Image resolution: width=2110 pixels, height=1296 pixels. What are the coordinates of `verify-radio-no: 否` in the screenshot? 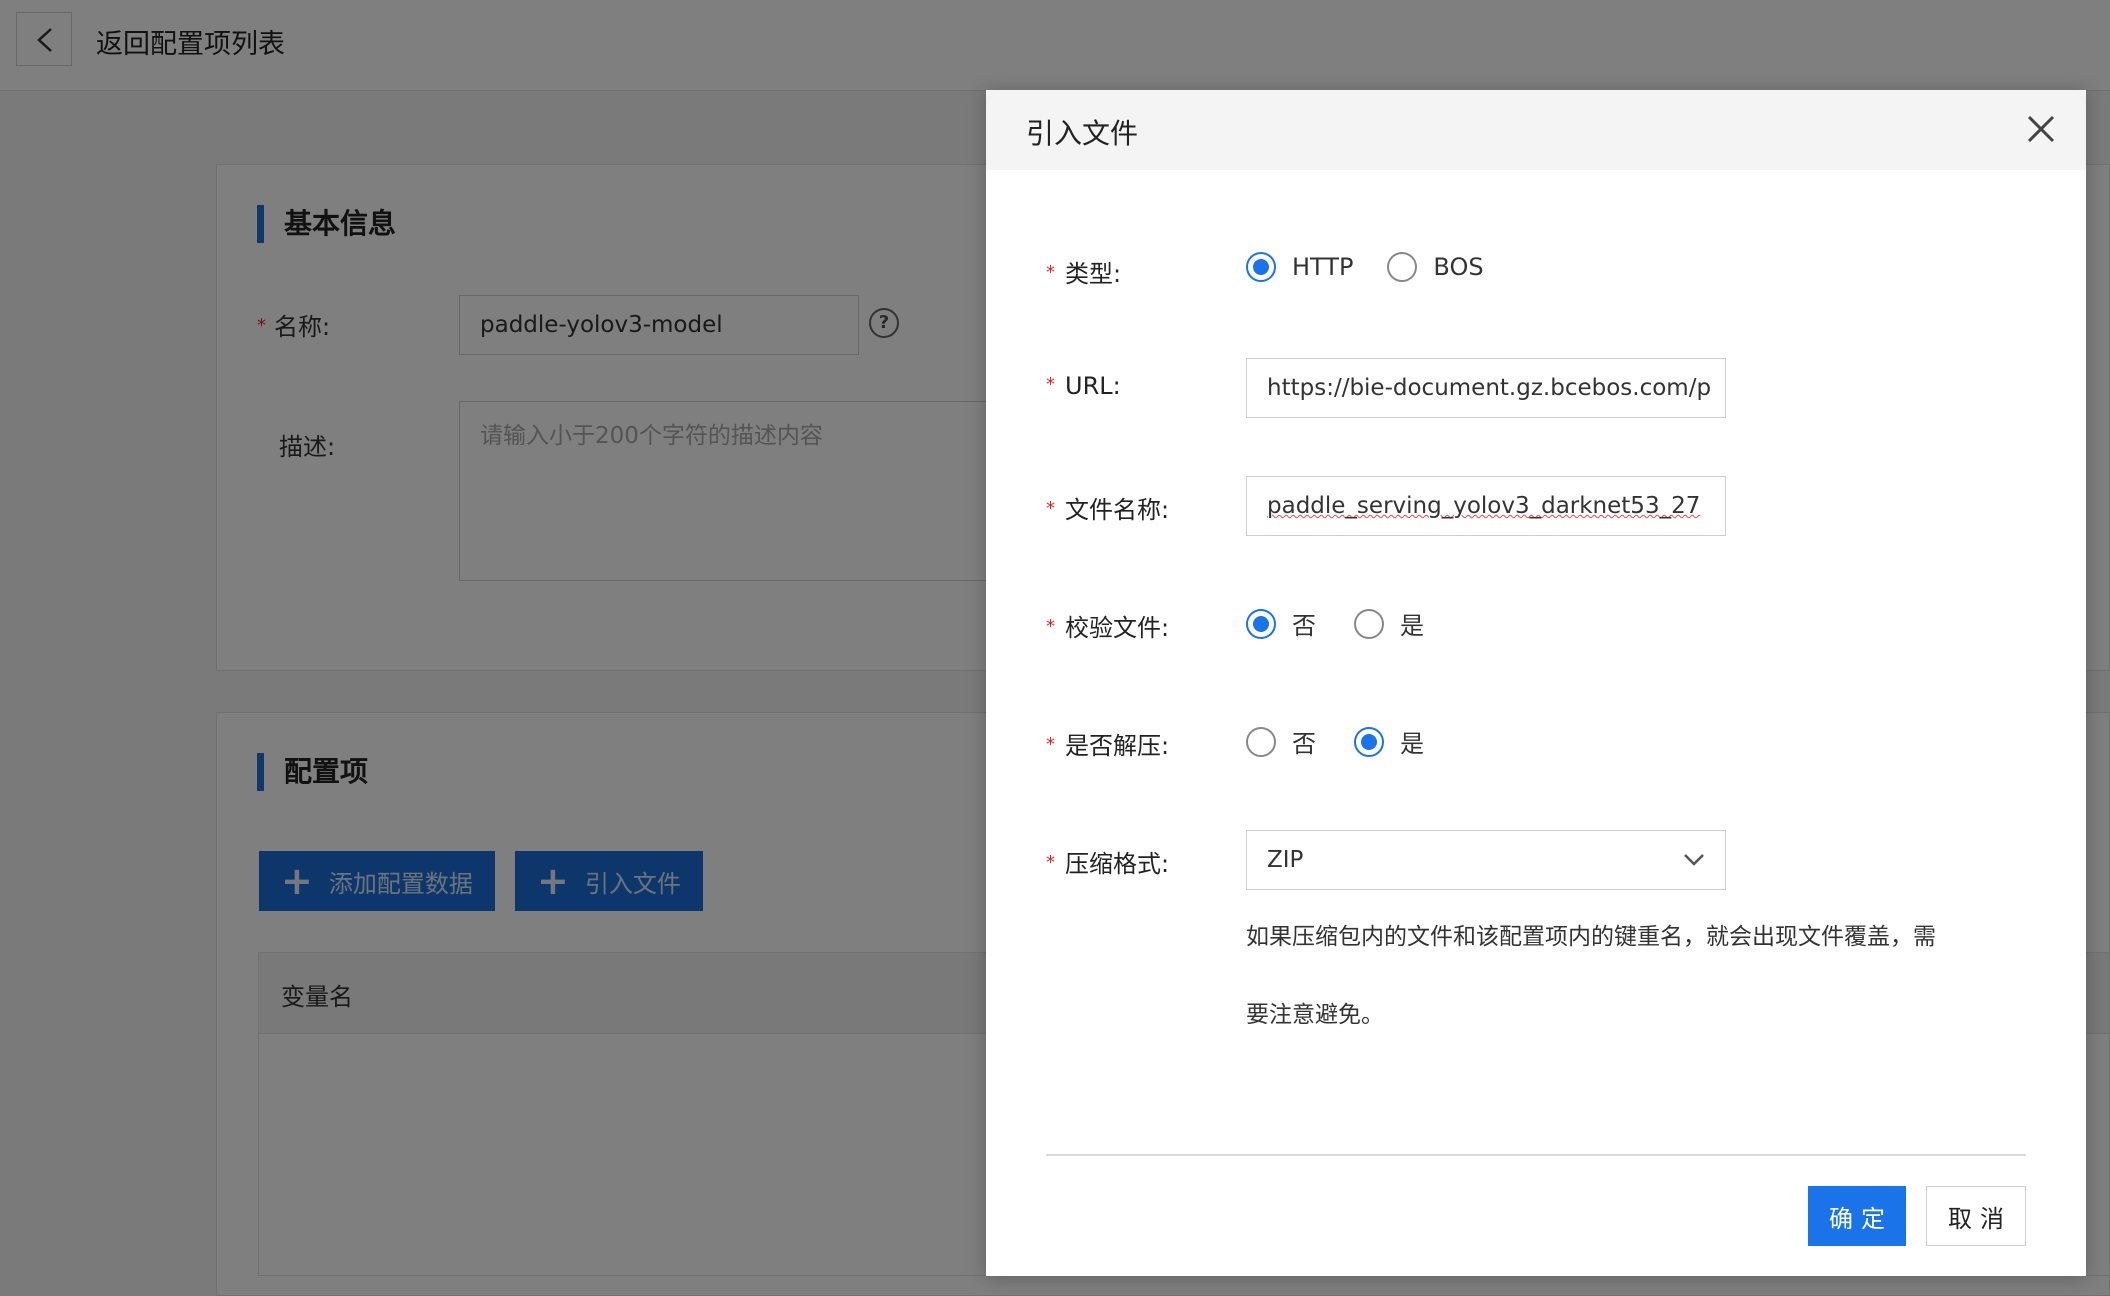 It's located at (1281, 623).